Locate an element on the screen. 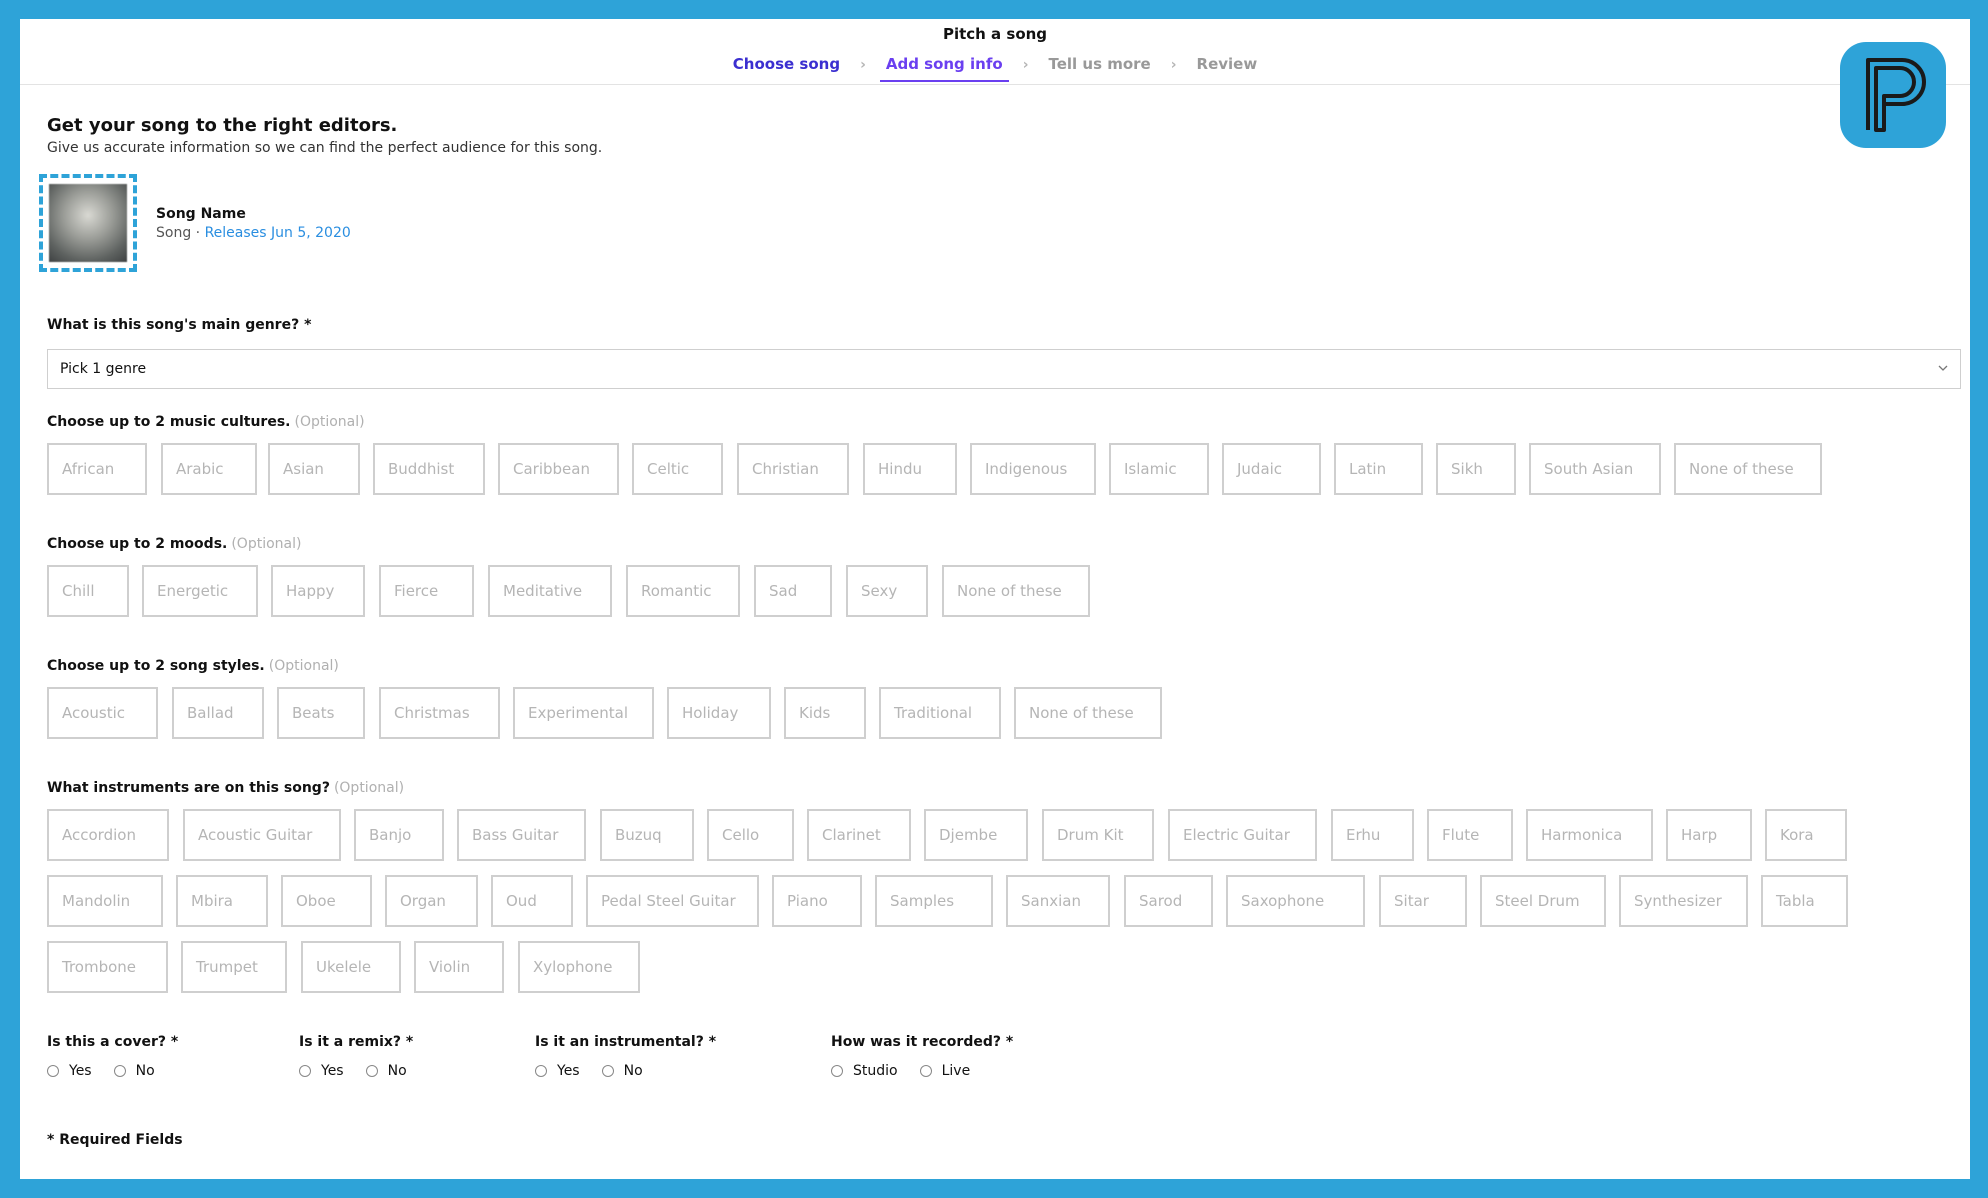  culture-chip: Judaic is located at coordinates (1271, 469).